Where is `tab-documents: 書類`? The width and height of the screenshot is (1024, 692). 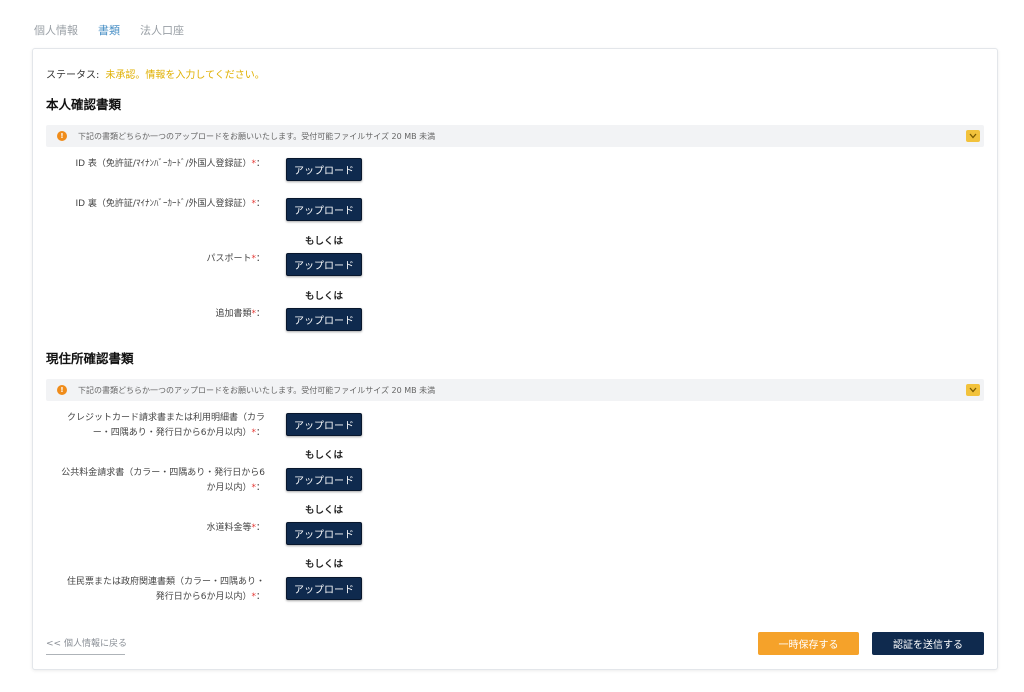
tab-documents: 書類 is located at coordinates (109, 31).